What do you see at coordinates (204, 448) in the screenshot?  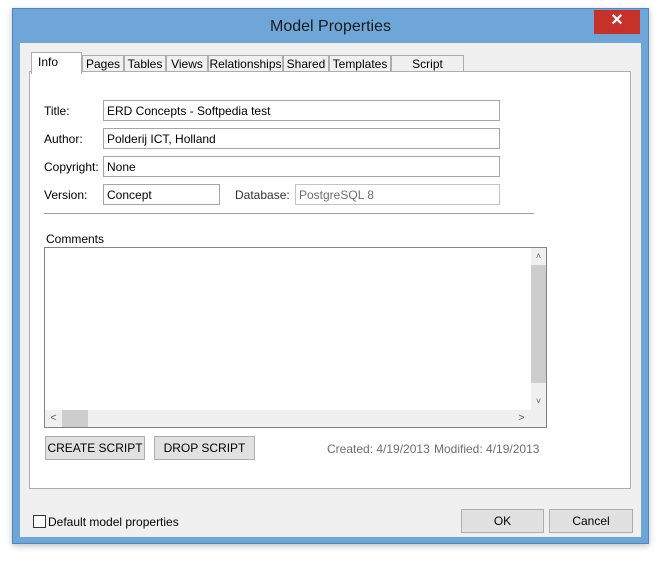 I see `drop-script-button: DROP SCRIPT` at bounding box center [204, 448].